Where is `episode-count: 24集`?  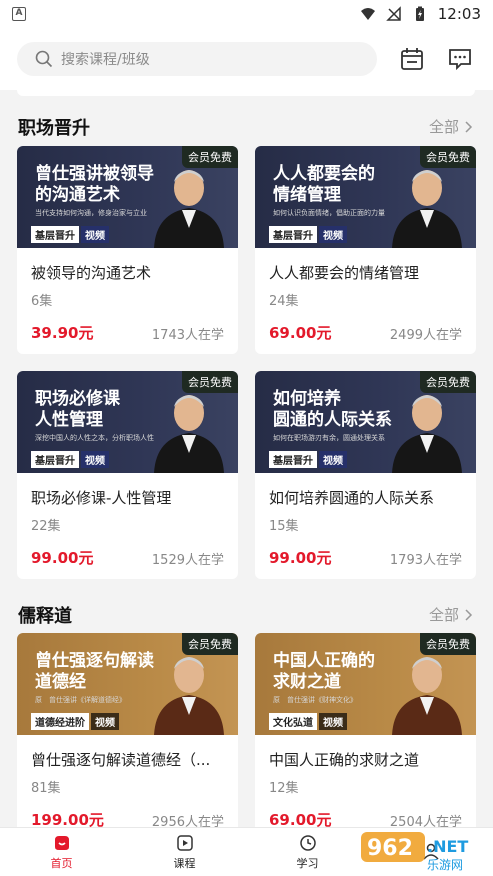
episode-count: 24集 is located at coordinates (284, 301).